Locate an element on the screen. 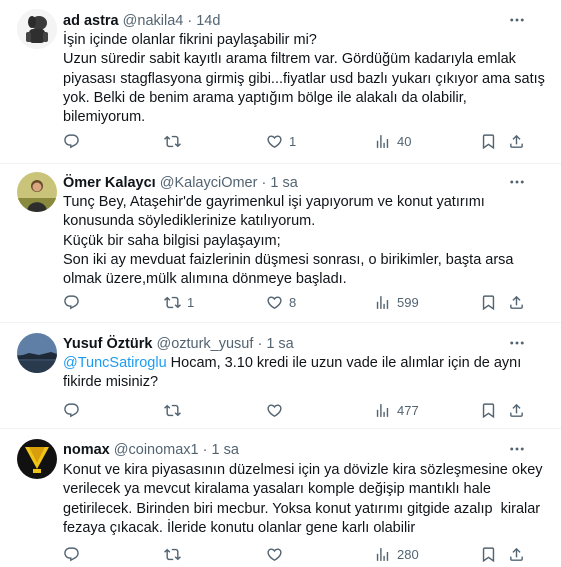 This screenshot has height=567, width=561. view-count: 599 is located at coordinates (408, 302).